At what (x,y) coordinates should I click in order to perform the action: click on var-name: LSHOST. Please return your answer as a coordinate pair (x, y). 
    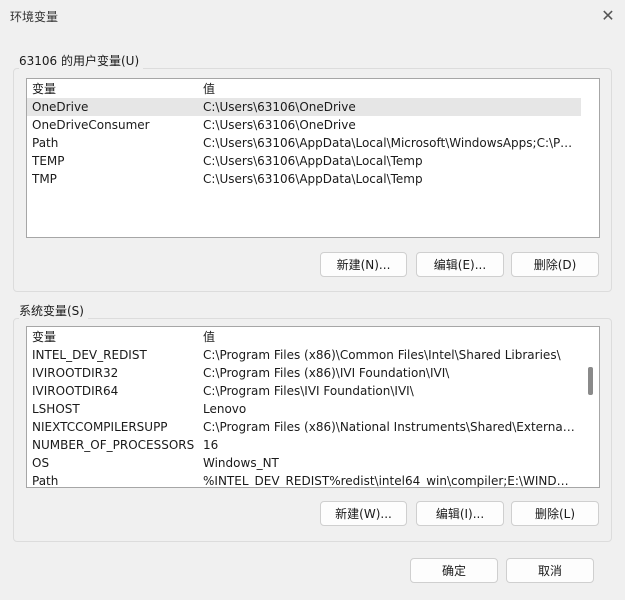
    Looking at the image, I should click on (56, 409).